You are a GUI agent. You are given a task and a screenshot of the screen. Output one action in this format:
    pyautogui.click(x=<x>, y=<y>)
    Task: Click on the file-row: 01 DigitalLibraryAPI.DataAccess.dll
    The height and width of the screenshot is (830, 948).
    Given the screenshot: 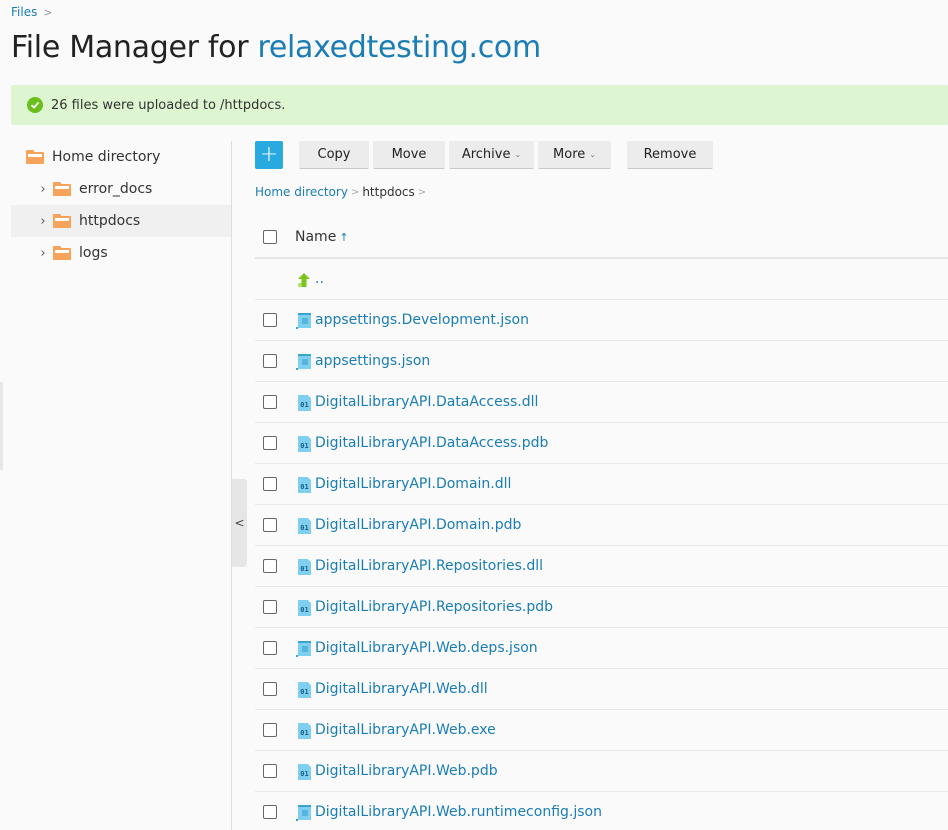 What is the action you would take?
    pyautogui.click(x=601, y=402)
    